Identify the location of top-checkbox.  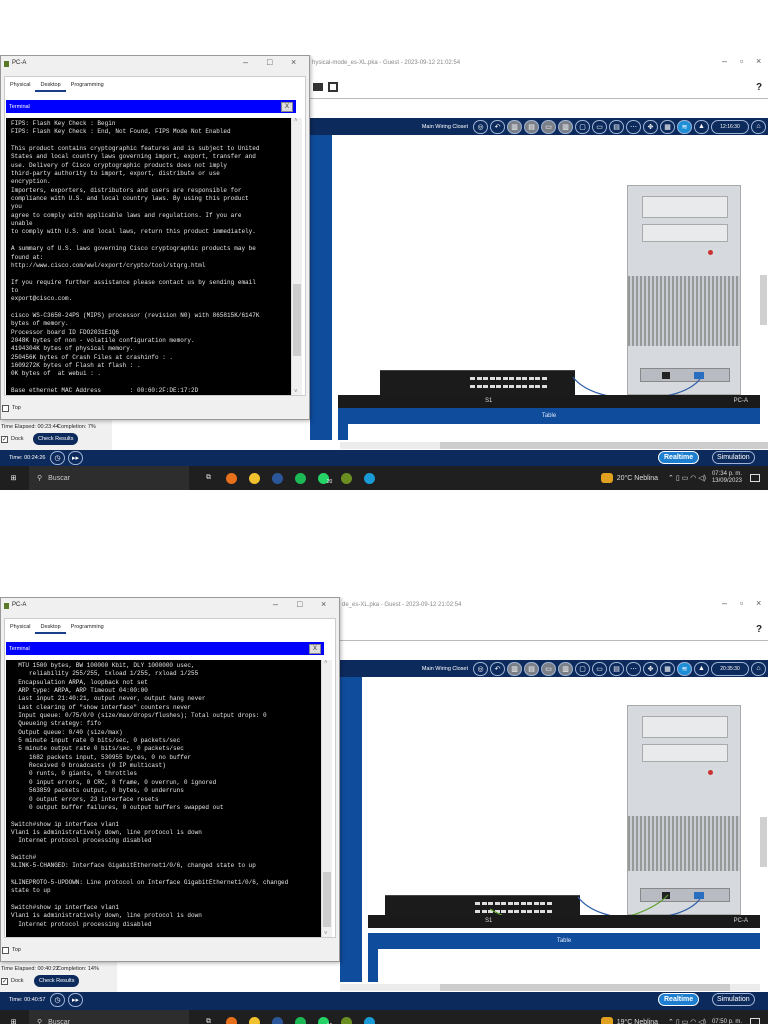
(5, 950).